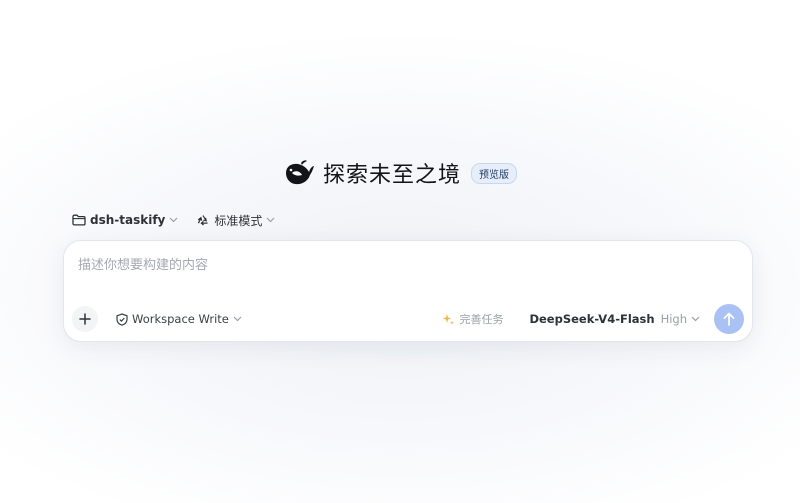 This screenshot has height=503, width=800. Describe the element at coordinates (128, 220) in the screenshot. I see `project-name: dsh-taskify` at that location.